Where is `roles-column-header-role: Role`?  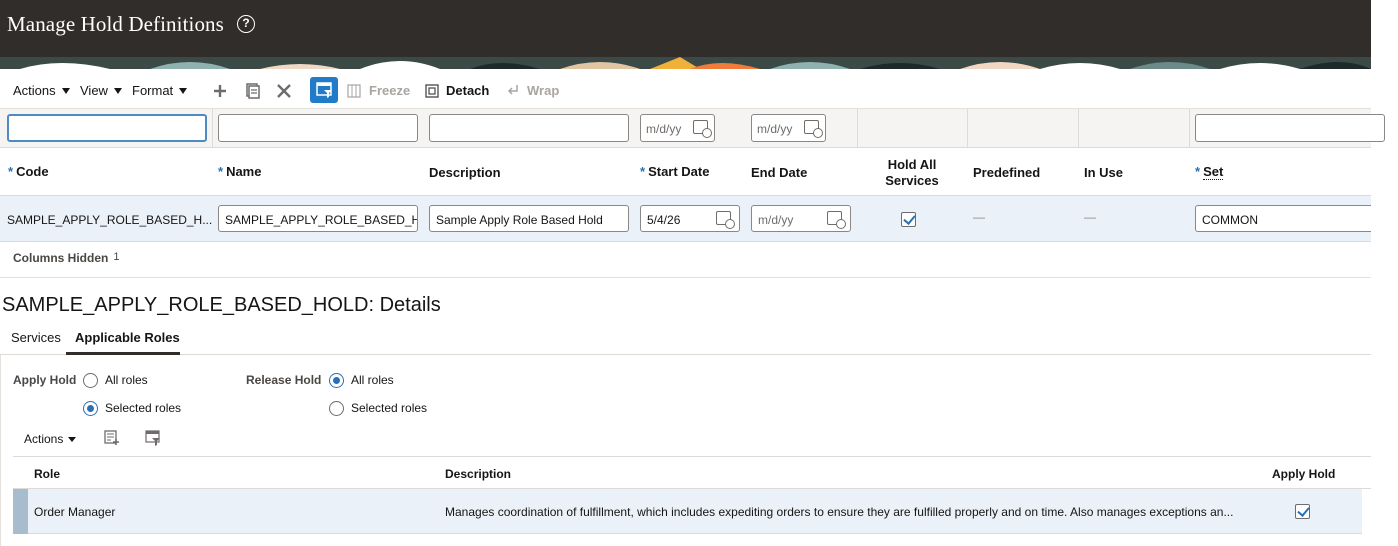 roles-column-header-role: Role is located at coordinates (47, 474).